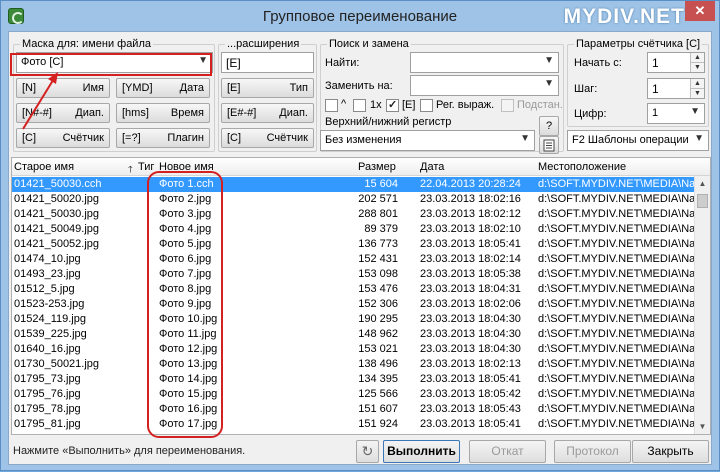 The width and height of the screenshot is (720, 472). I want to click on annotation-arrow, so click(40, 101).